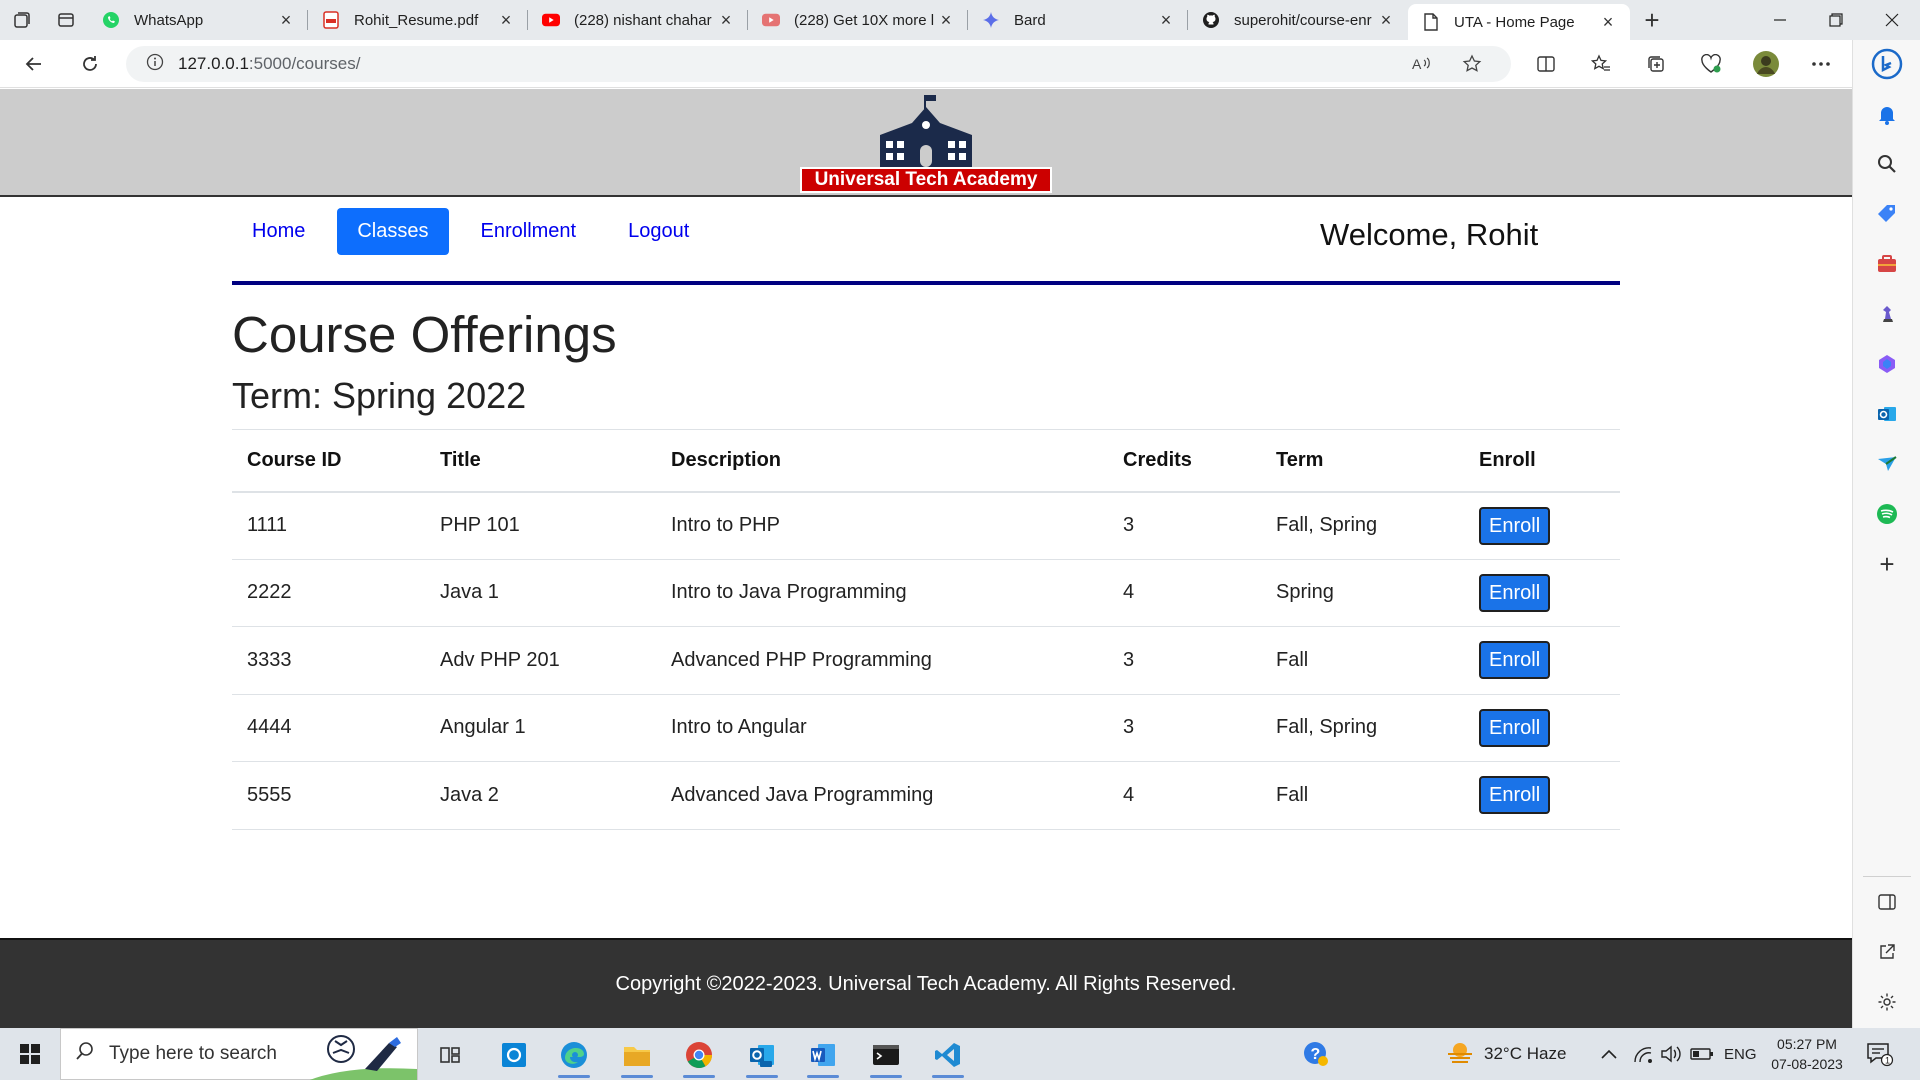 This screenshot has width=1920, height=1080. What do you see at coordinates (882, 728) in the screenshot?
I see `course-description: Intro to Angular` at bounding box center [882, 728].